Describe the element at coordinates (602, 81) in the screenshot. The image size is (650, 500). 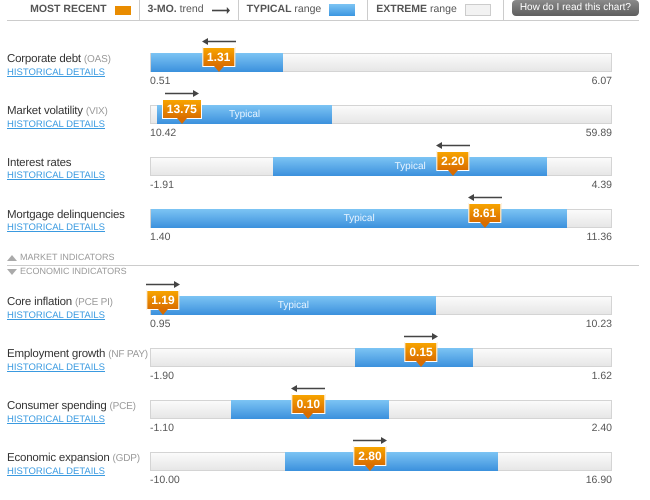
I see `range-max: 6.07` at that location.